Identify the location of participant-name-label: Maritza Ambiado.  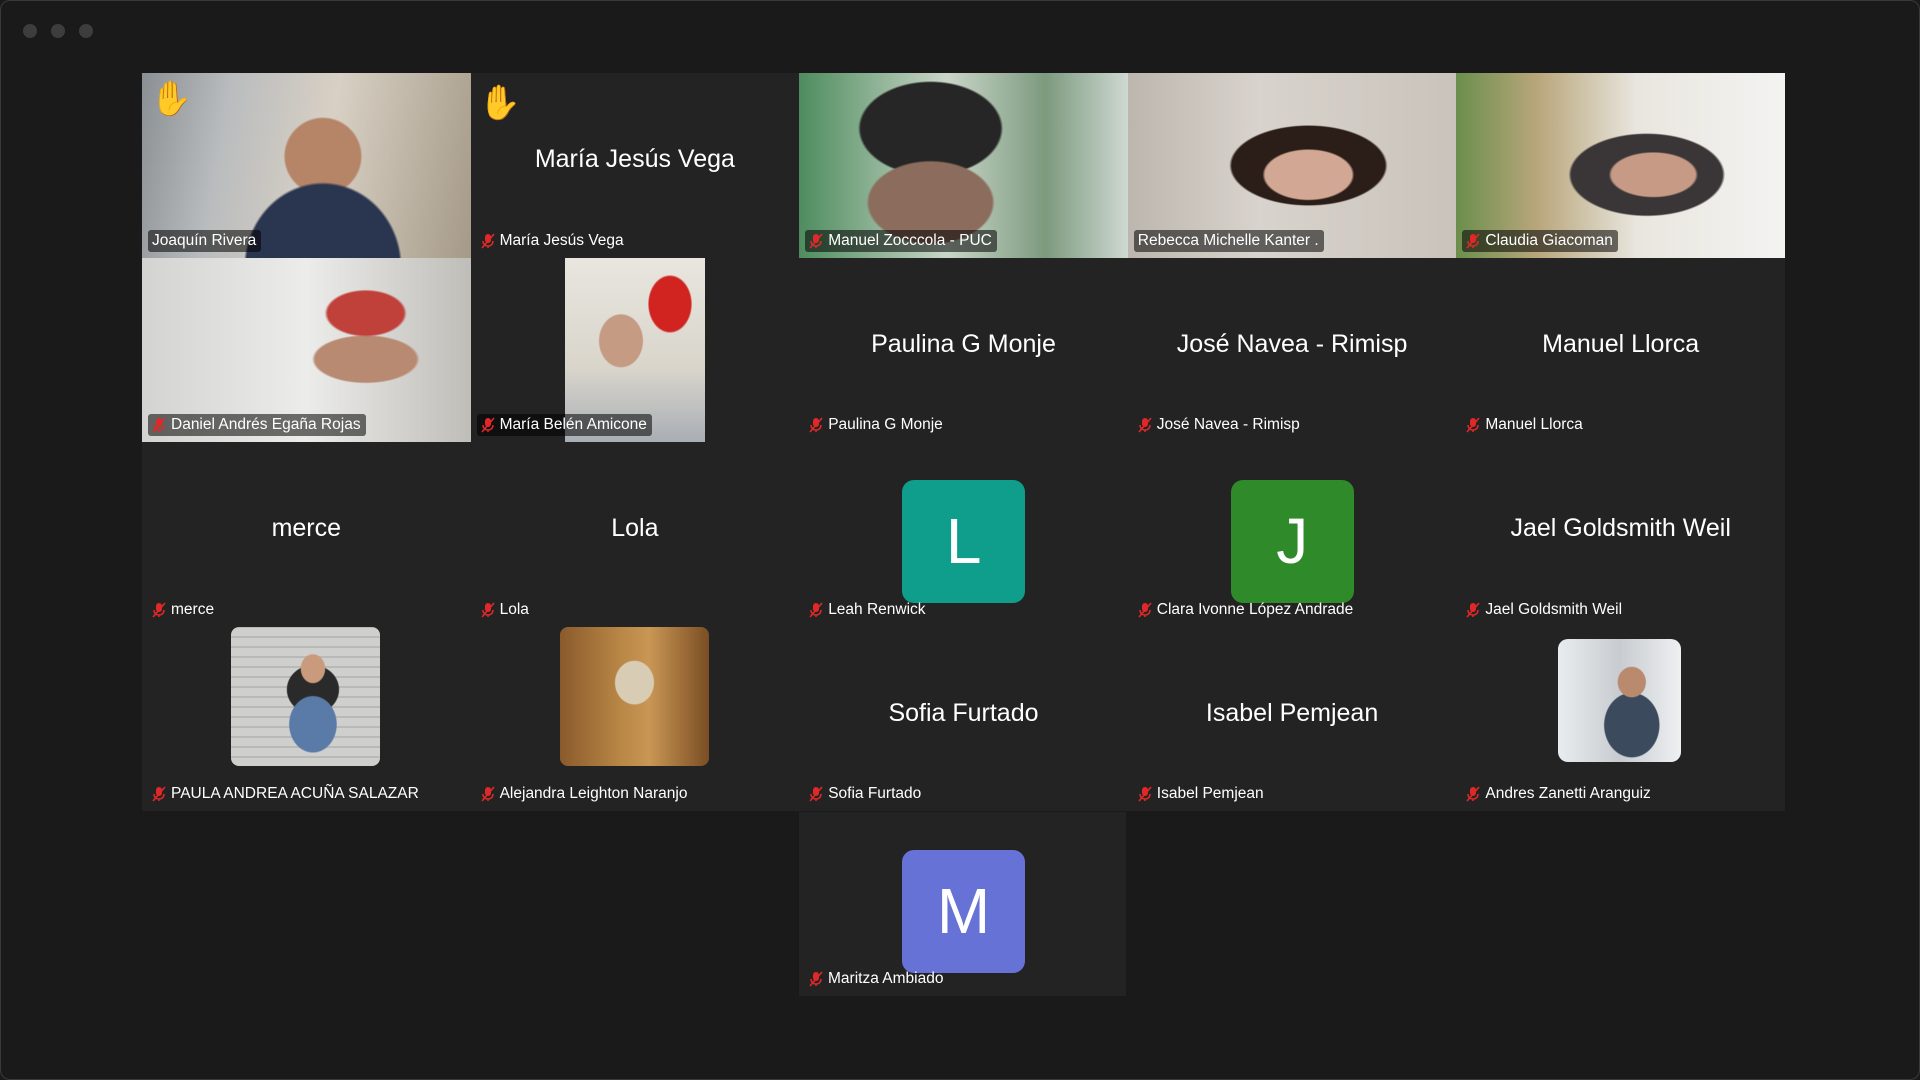
(876, 979).